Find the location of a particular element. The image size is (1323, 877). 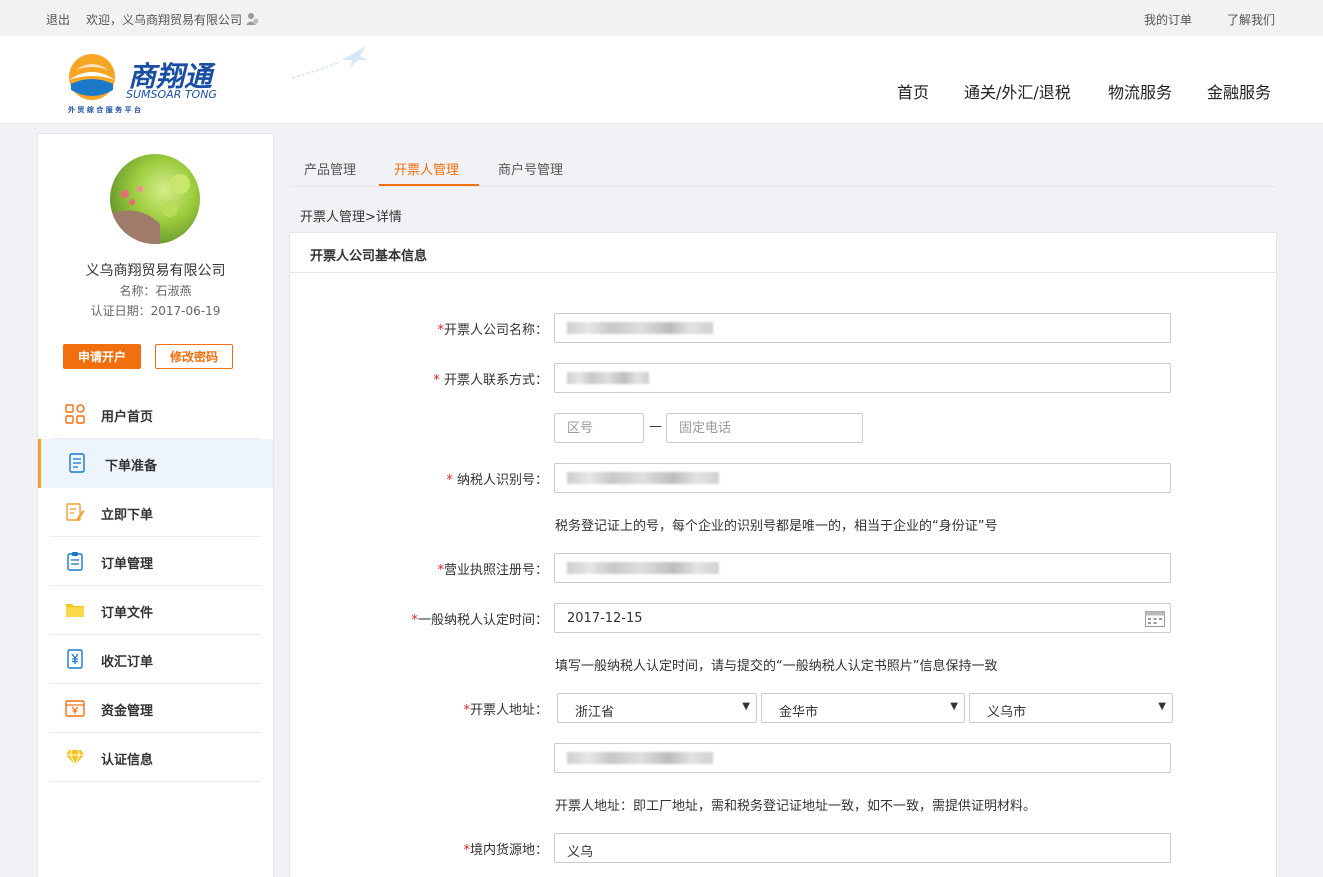

date-hint: 填写一般纳税人认定时间，请与提交的“一般纳税人认定书照片”信息保持一致 is located at coordinates (776, 666).